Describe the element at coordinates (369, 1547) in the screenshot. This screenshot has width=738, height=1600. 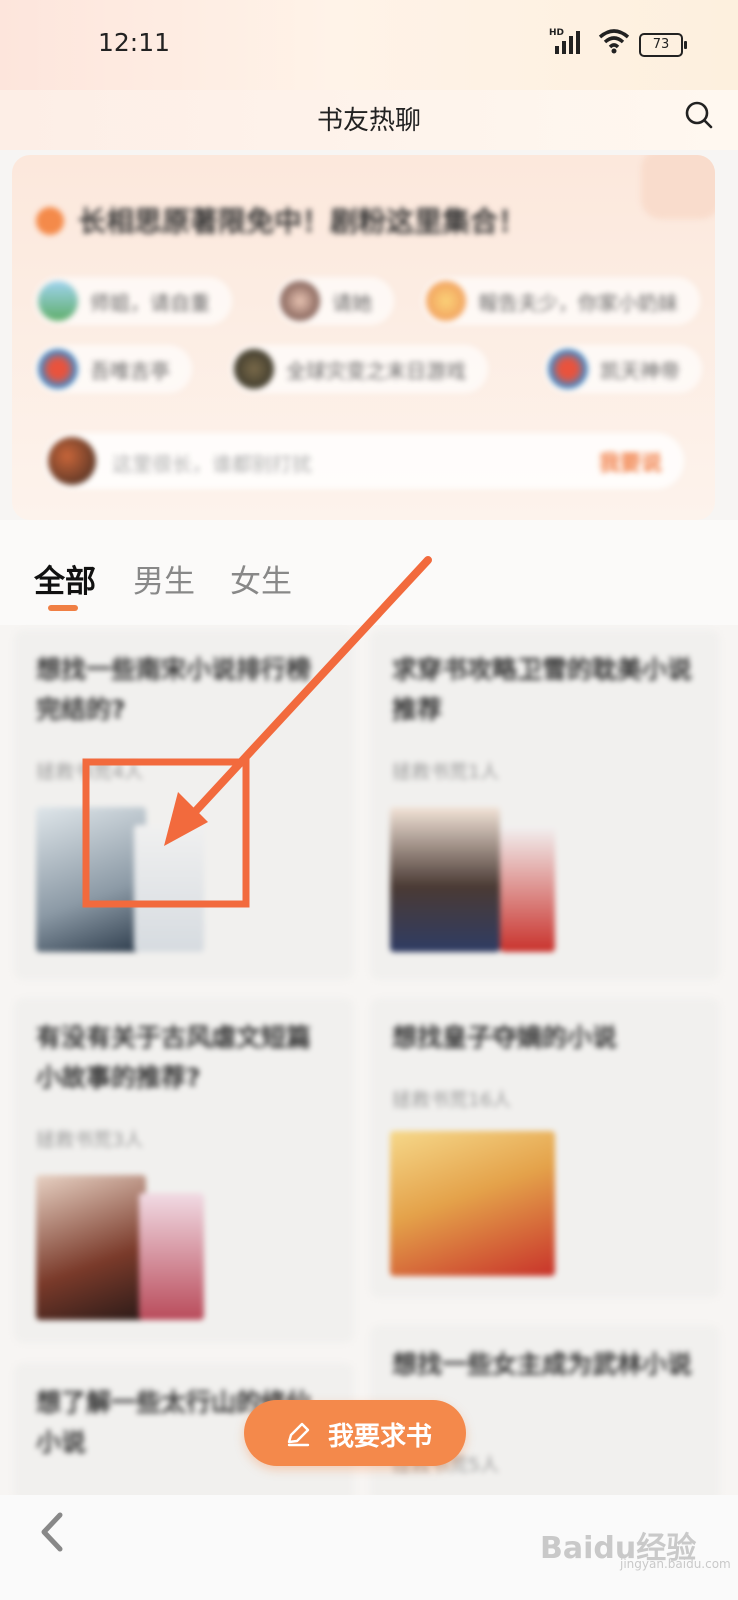
I see `bottom-bar: Baidu经验 jingyan.baidu.com` at that location.